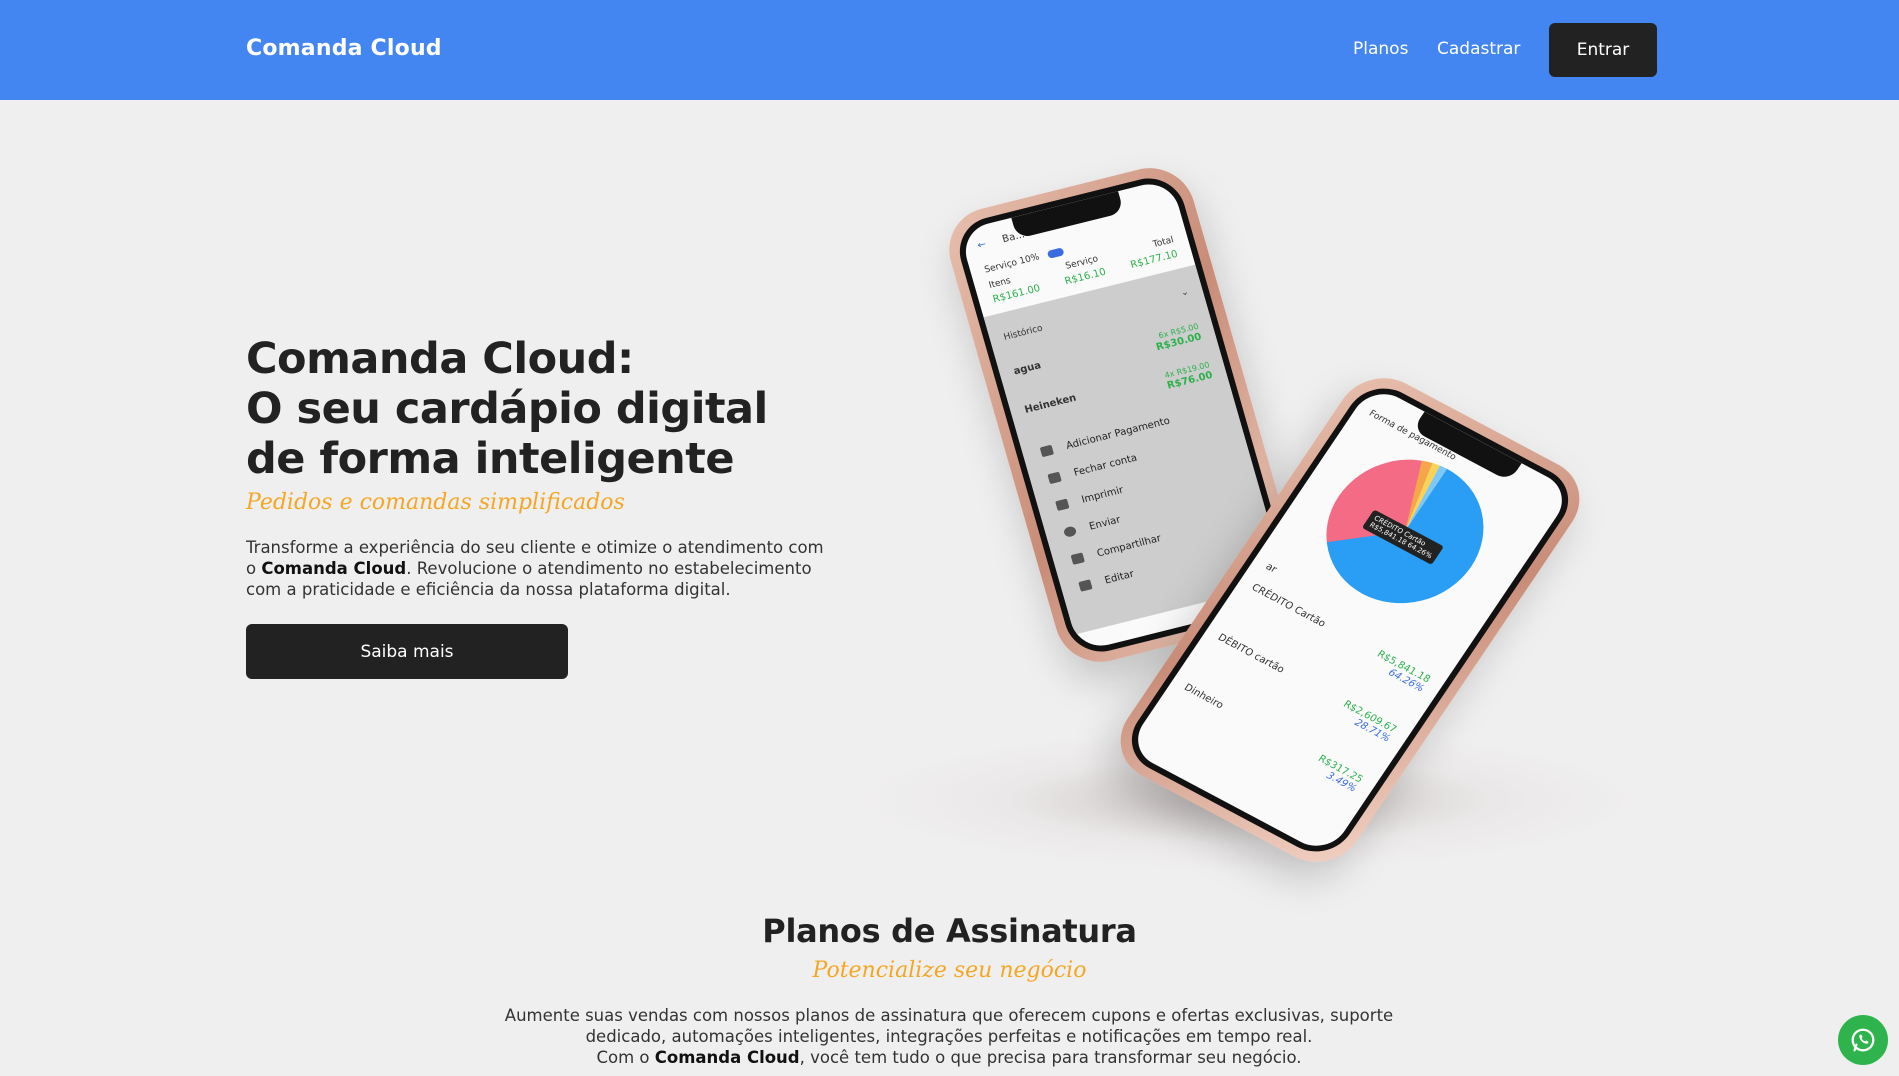 The width and height of the screenshot is (1899, 1076). What do you see at coordinates (1163, 243) in the screenshot?
I see `col-total: Total` at bounding box center [1163, 243].